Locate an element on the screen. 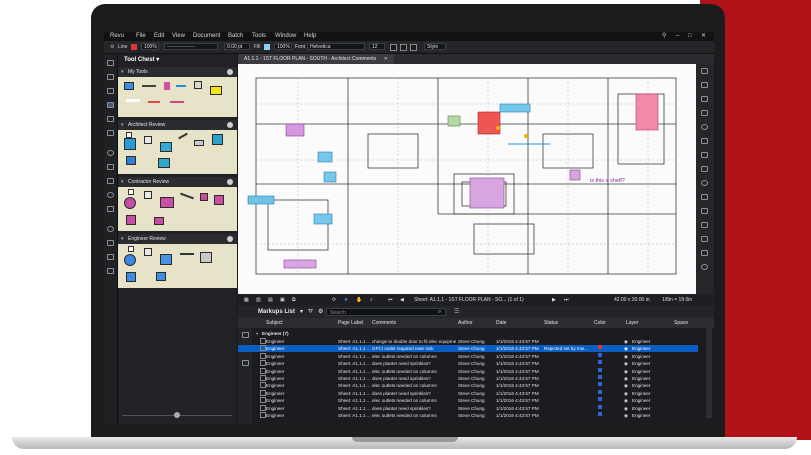 The width and height of the screenshot is (811, 455). col-page-label: Page Label is located at coordinates (350, 323).